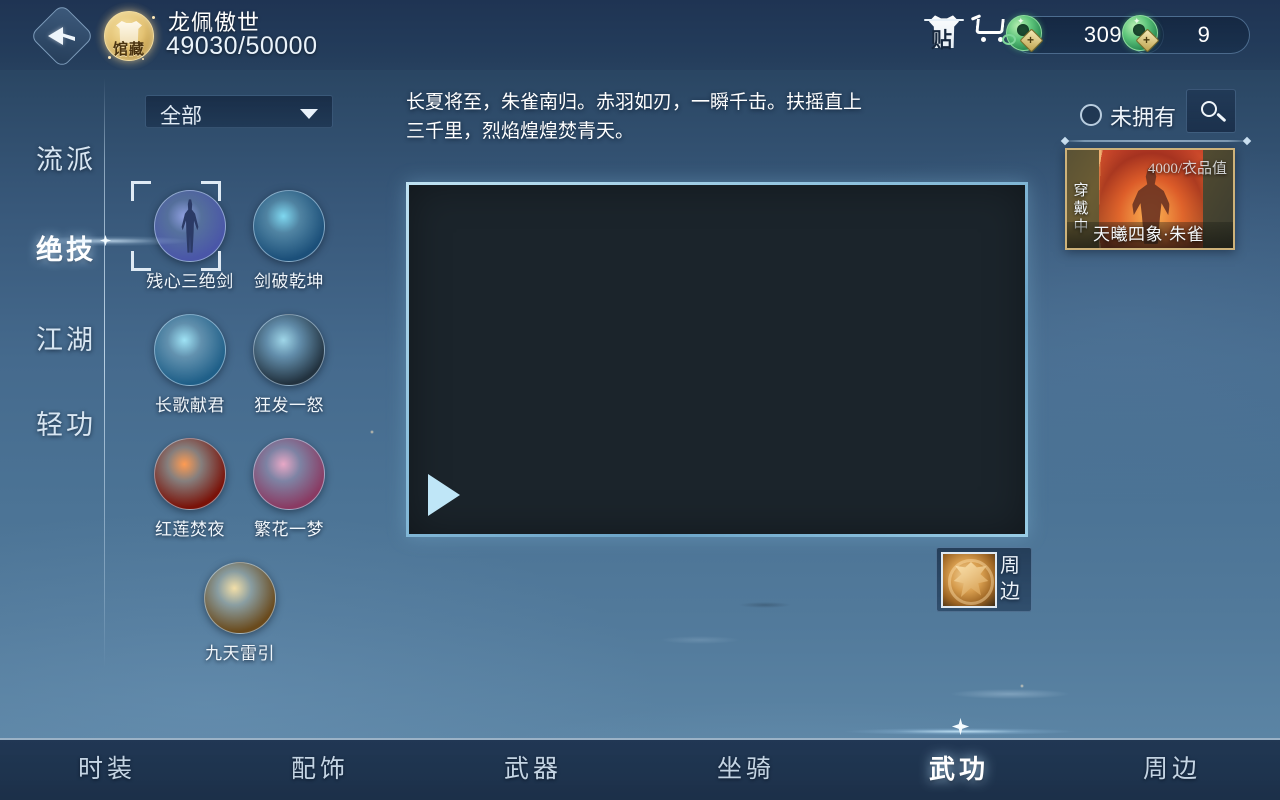  I want to click on skill-item-honglianfenye: 红莲焚夜, so click(190, 489).